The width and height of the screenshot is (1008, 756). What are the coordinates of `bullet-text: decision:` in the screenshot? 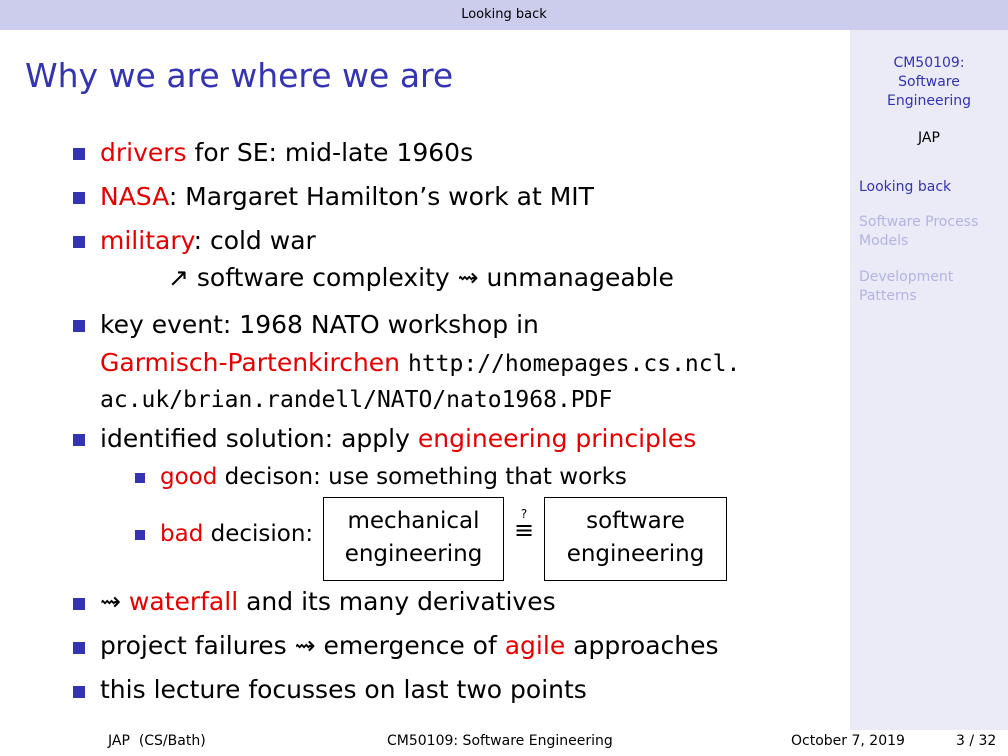 It's located at (258, 534).